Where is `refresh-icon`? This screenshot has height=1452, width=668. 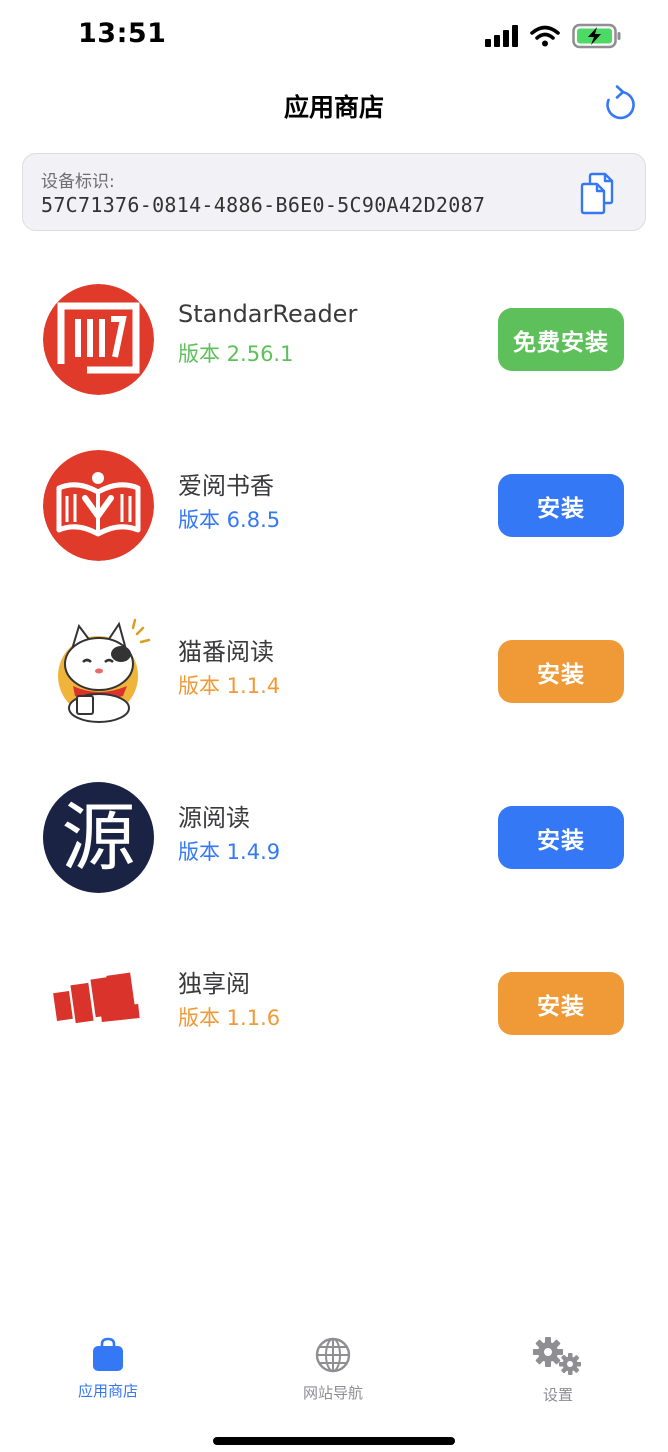 refresh-icon is located at coordinates (620, 102).